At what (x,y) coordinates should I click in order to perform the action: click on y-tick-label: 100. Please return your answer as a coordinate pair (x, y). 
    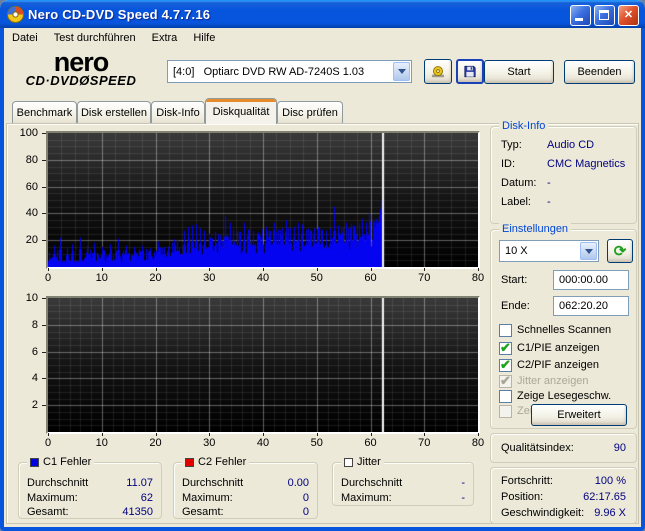
    Looking at the image, I should click on (28, 133).